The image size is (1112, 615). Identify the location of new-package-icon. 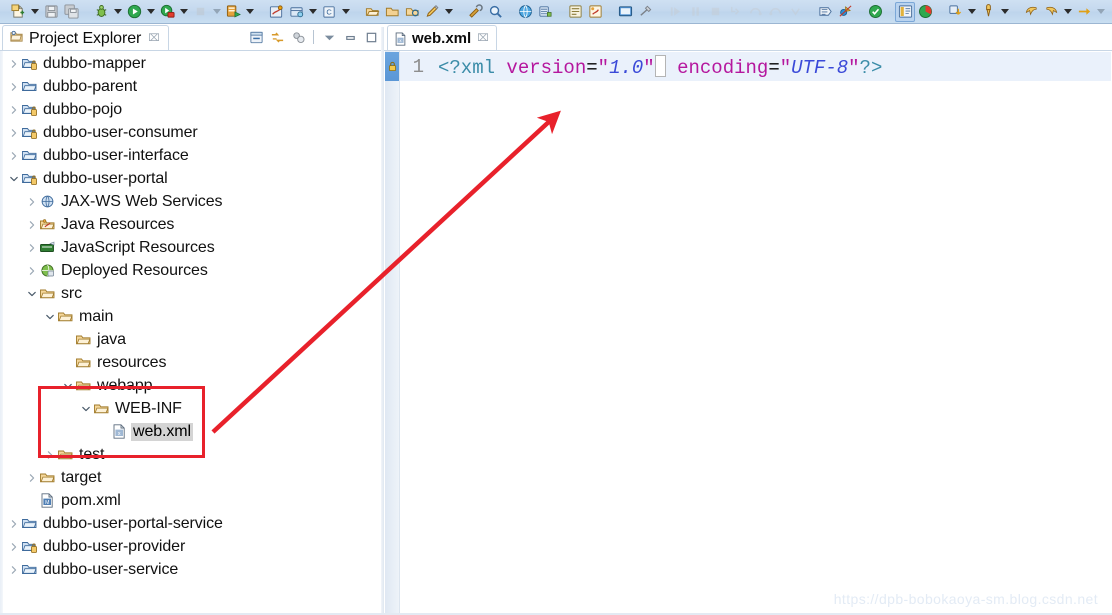
(296, 12).